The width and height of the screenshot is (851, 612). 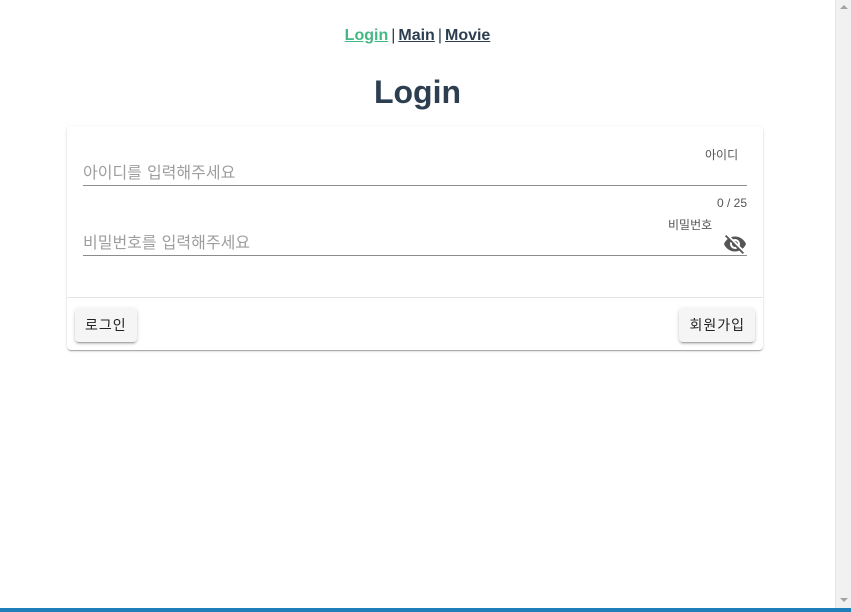 I want to click on login-button: 로그인, so click(x=106, y=325).